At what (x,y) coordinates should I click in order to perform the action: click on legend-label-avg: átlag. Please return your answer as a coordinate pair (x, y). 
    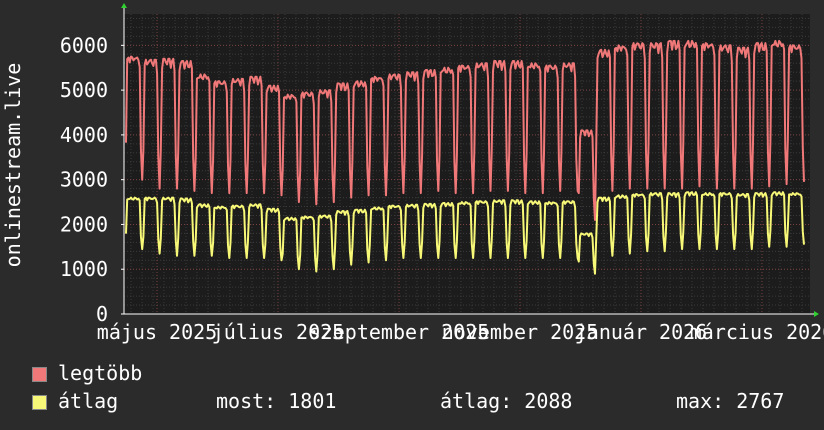
    Looking at the image, I should click on (88, 401).